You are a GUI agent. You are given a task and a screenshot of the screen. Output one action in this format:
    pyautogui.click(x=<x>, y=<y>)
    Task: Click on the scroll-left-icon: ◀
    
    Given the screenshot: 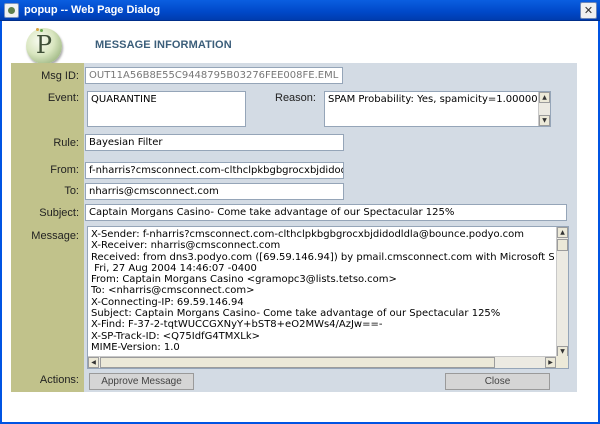 What is the action you would take?
    pyautogui.click(x=93, y=362)
    